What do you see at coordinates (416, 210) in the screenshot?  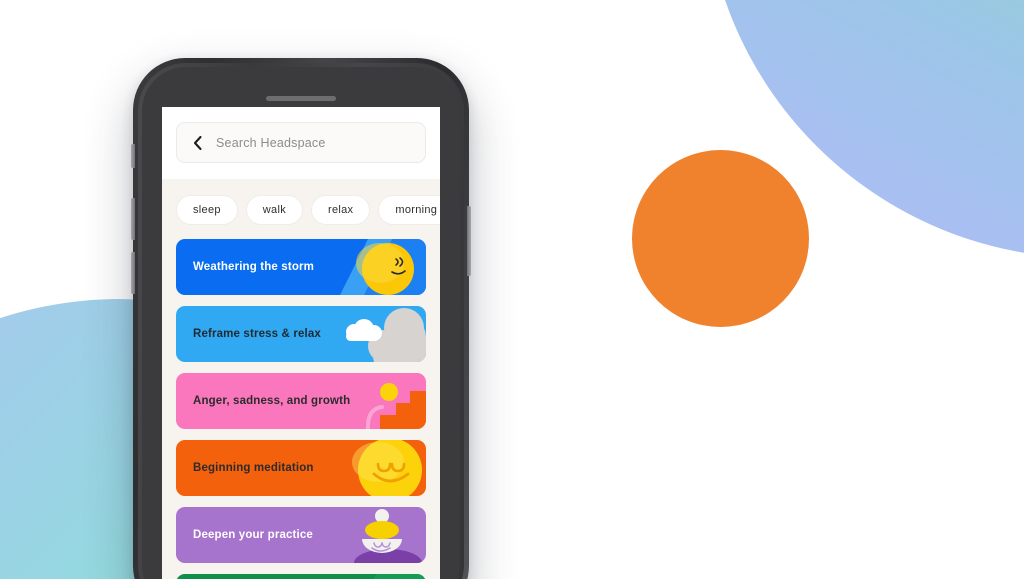 I see `pill-label: morning` at bounding box center [416, 210].